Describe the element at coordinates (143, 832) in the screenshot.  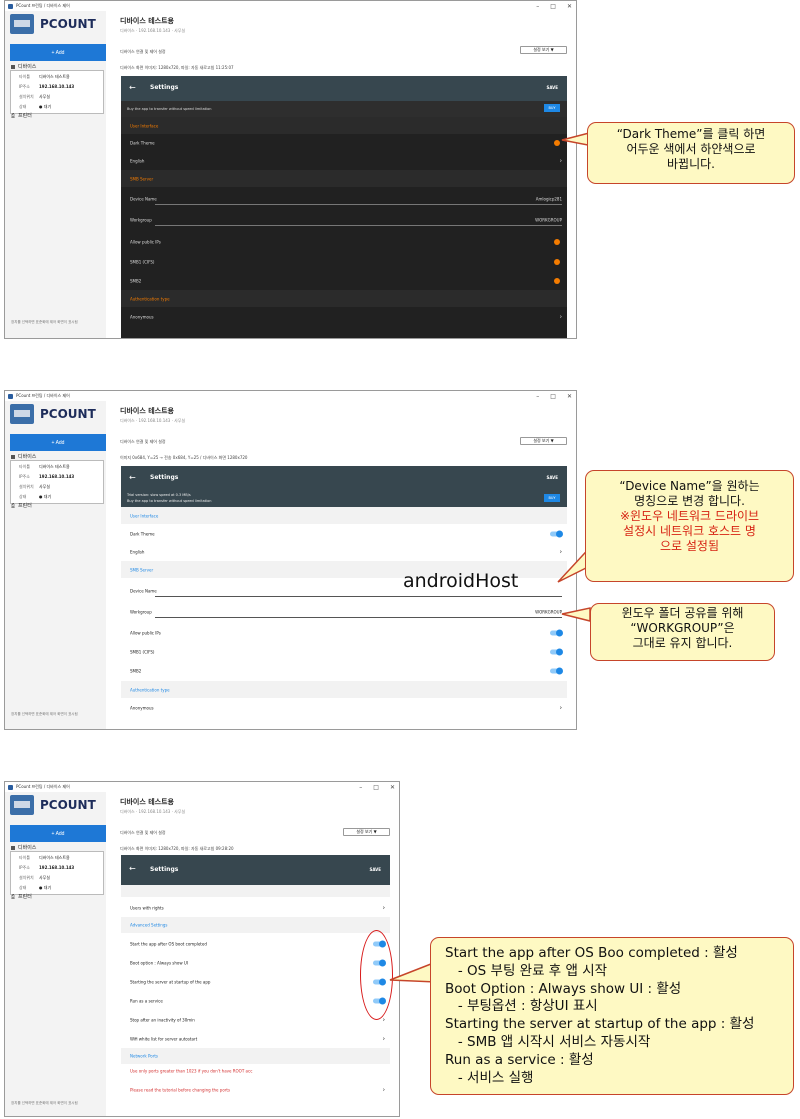
I see `connection-label: 디바이스 연결 및 제어 설정` at that location.